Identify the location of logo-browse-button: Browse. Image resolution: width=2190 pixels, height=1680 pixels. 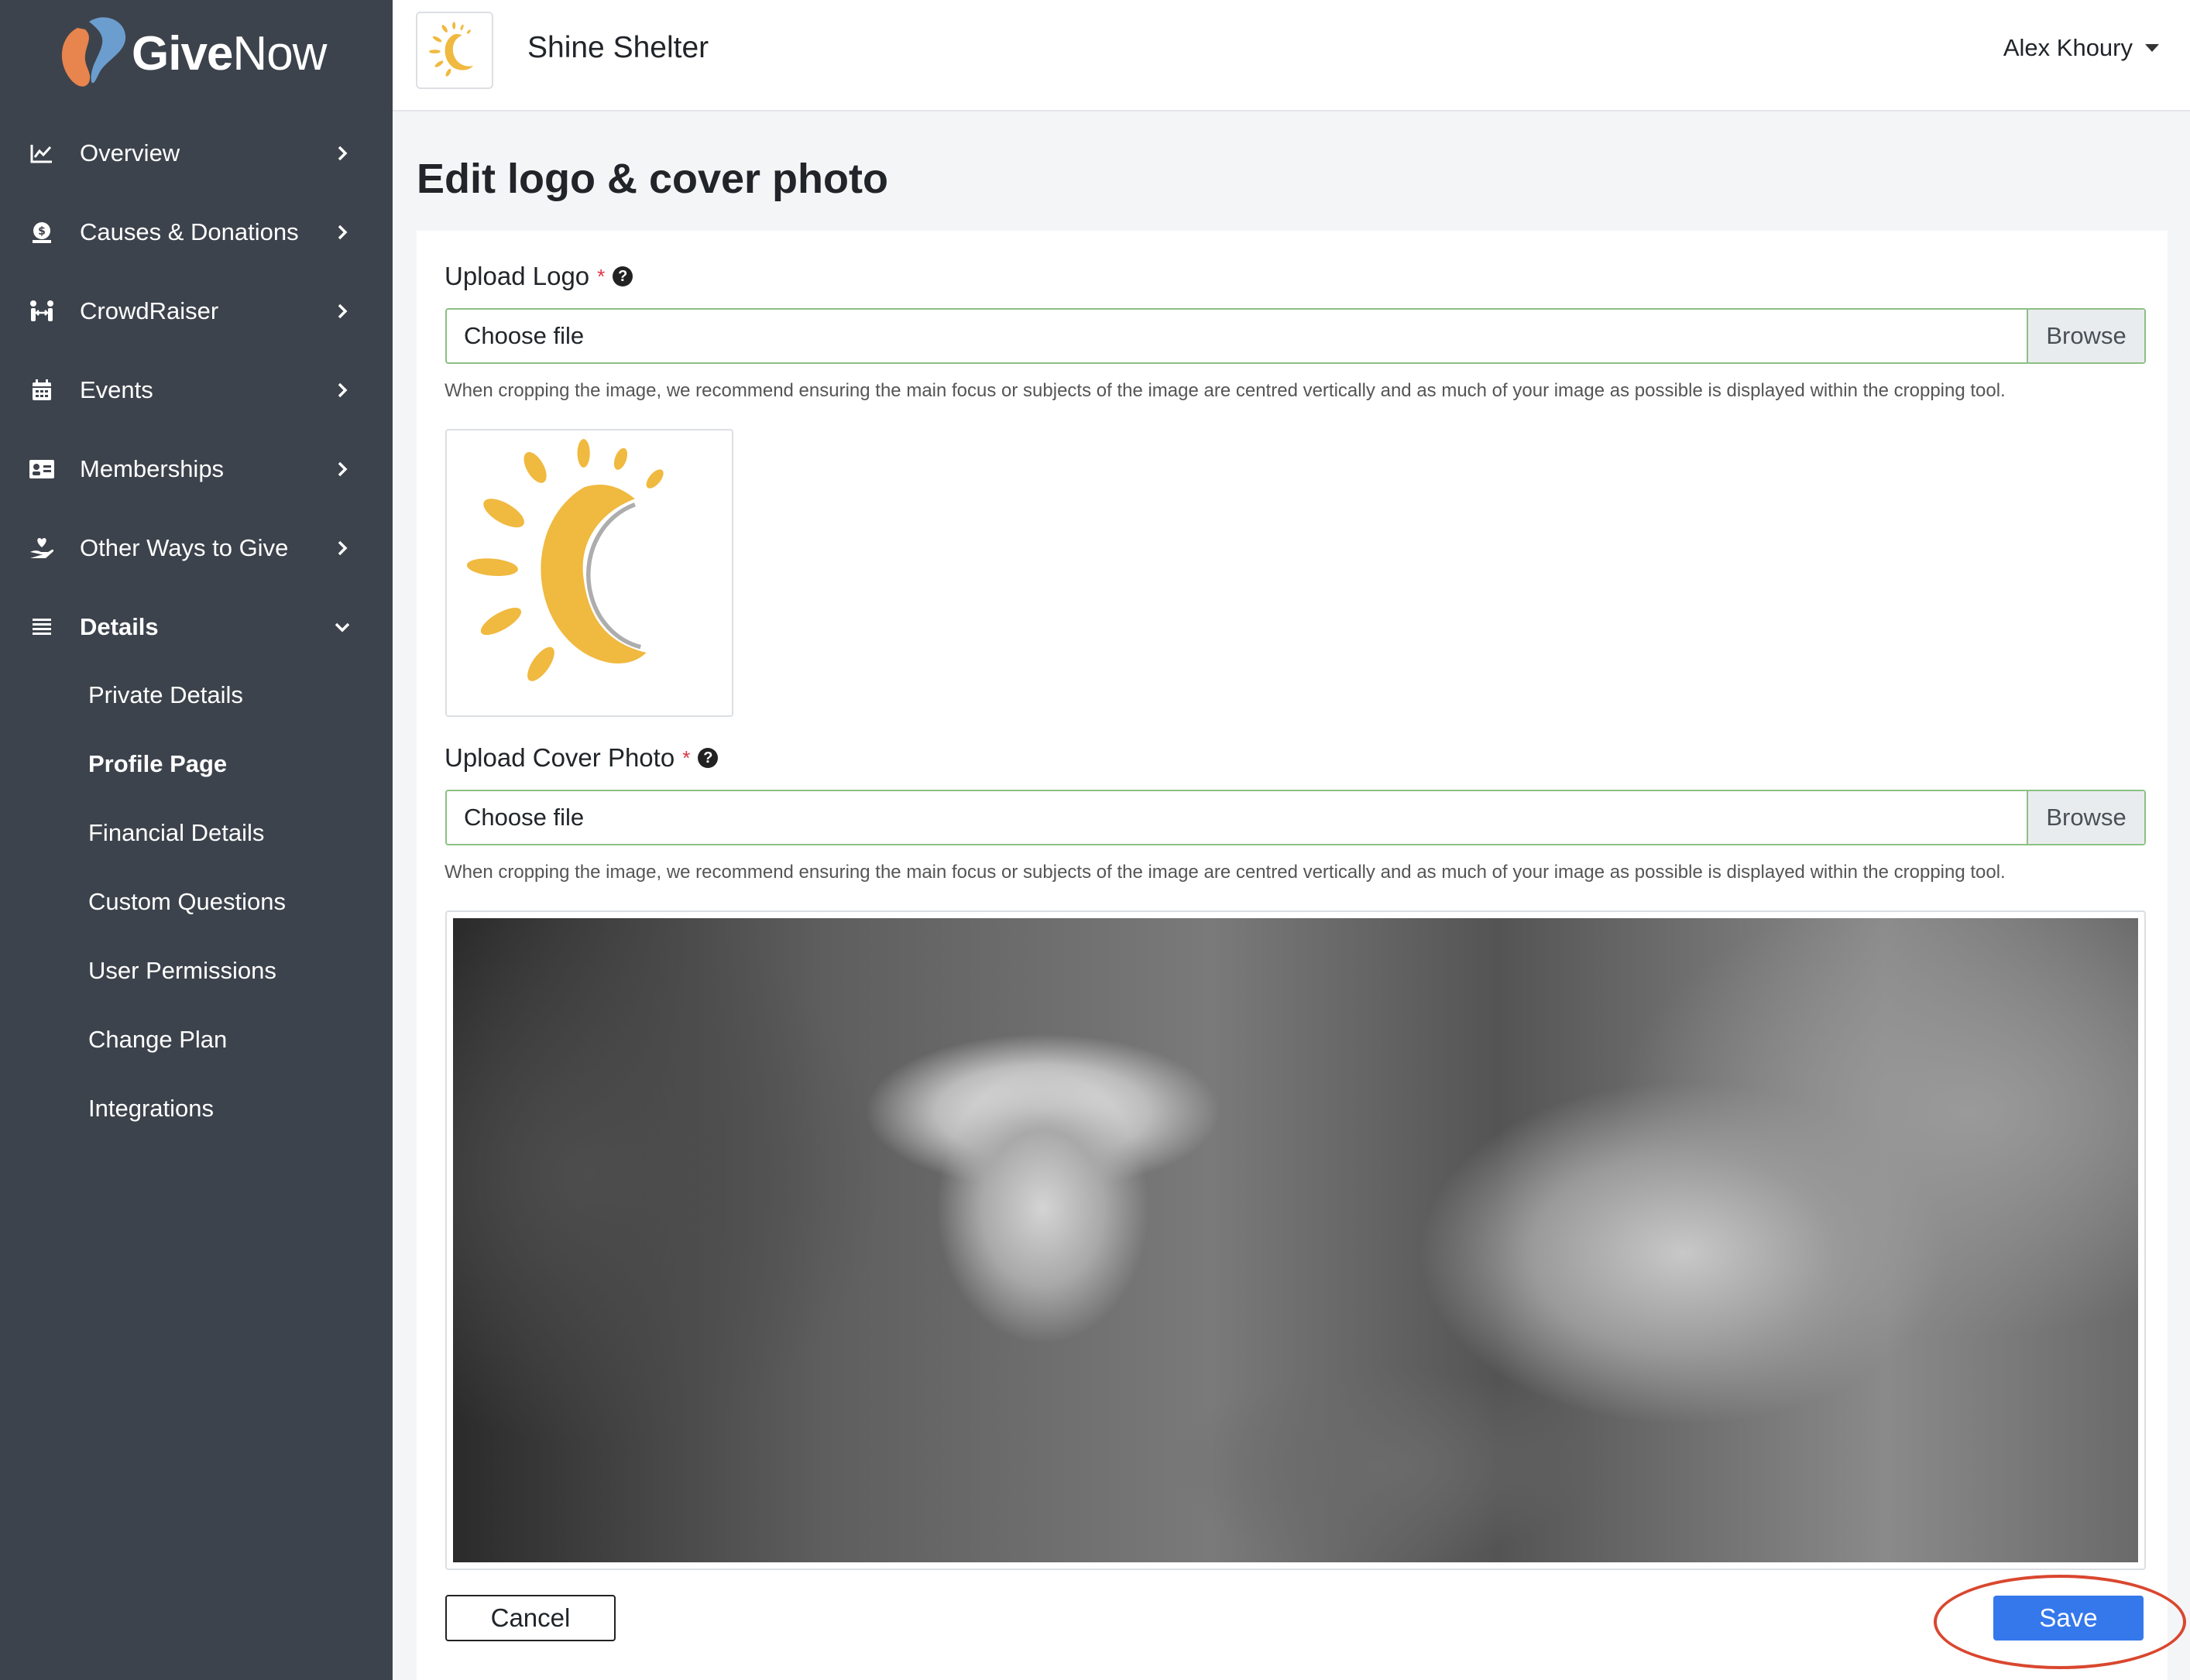
(2085, 336).